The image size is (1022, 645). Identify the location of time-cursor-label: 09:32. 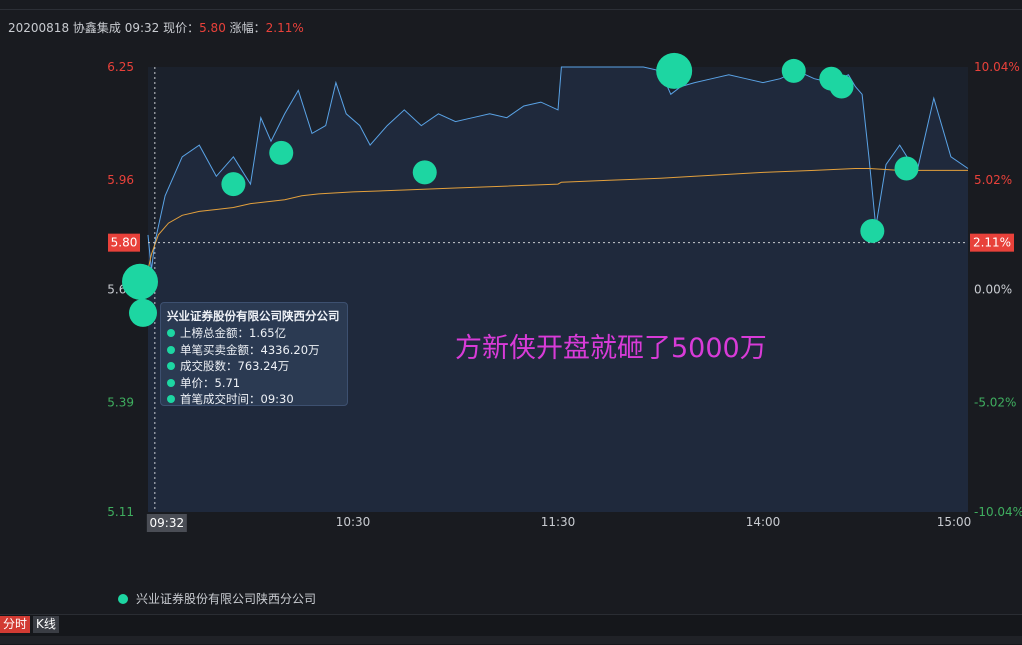
(167, 523).